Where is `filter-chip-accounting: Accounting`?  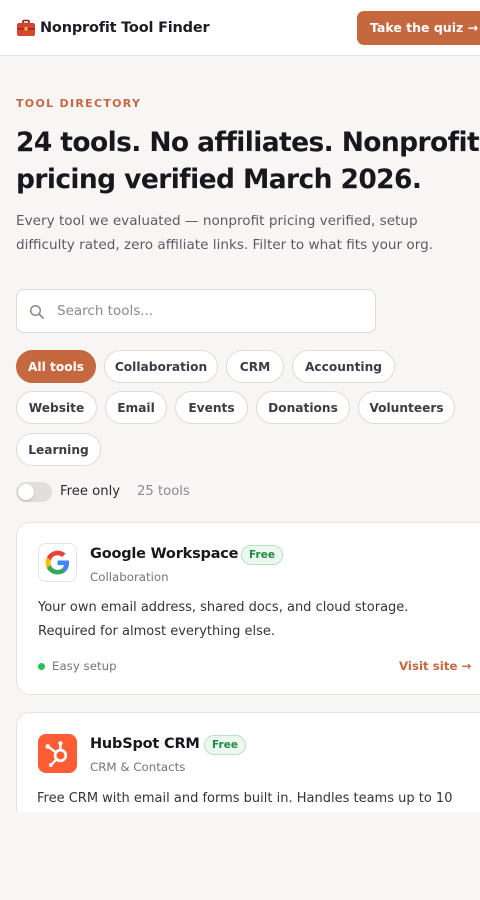
filter-chip-accounting: Accounting is located at coordinates (343, 366).